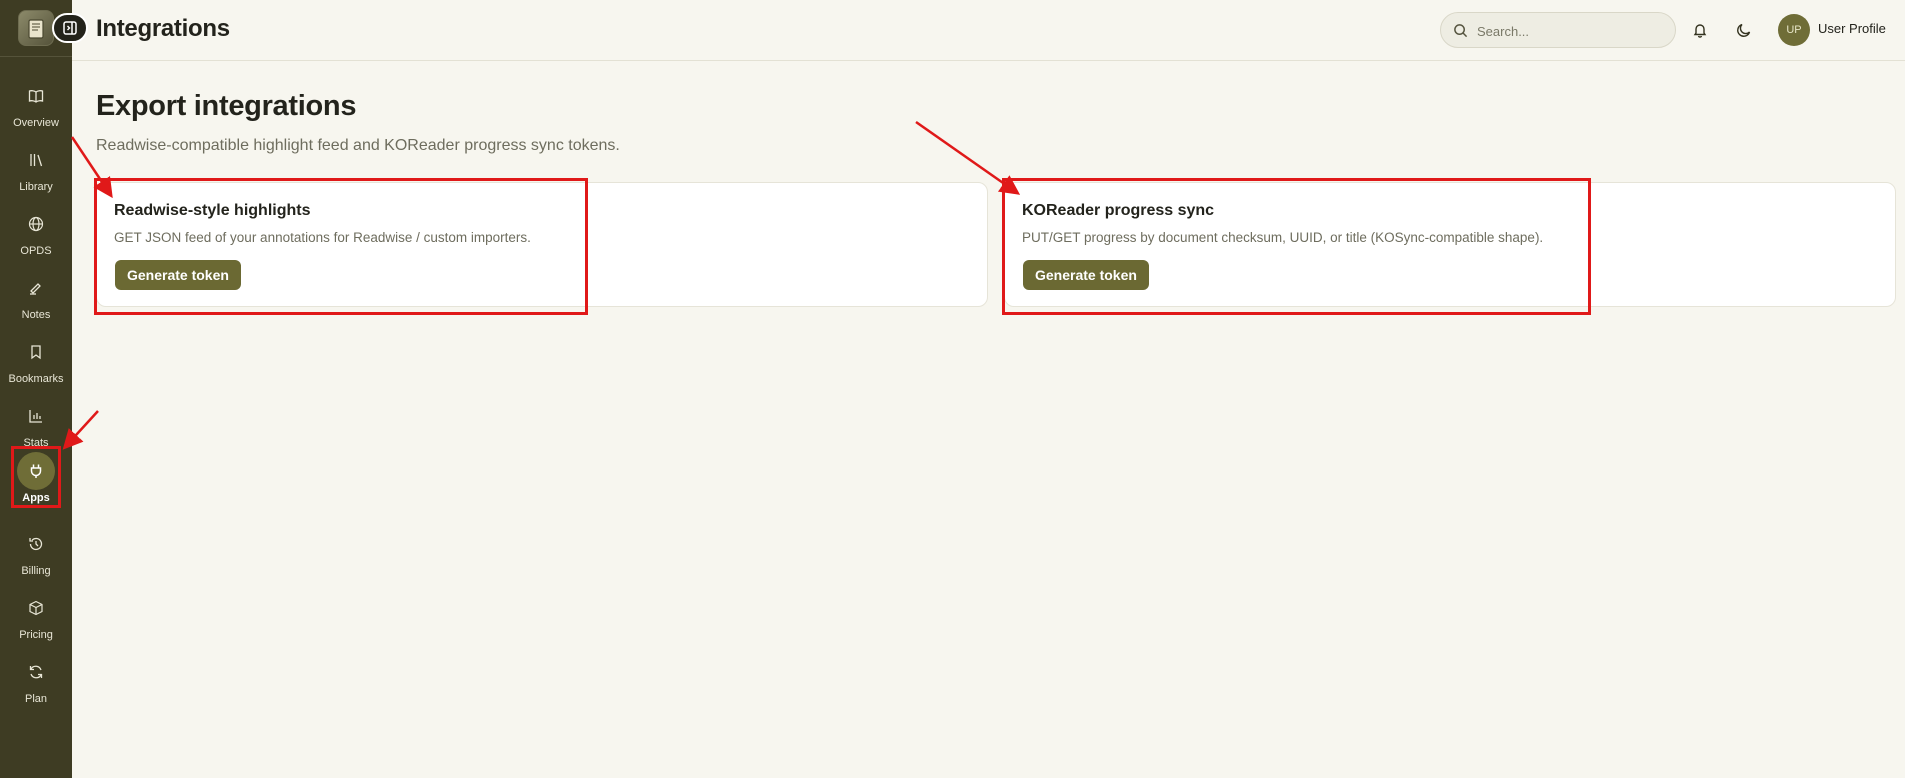  I want to click on sidebar-collapse-button, so click(70, 28).